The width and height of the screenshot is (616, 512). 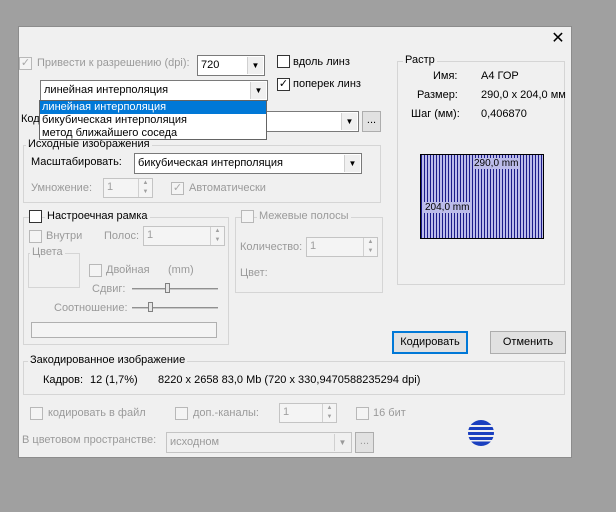 I want to click on ratio-slider-thumb, so click(x=150, y=307).